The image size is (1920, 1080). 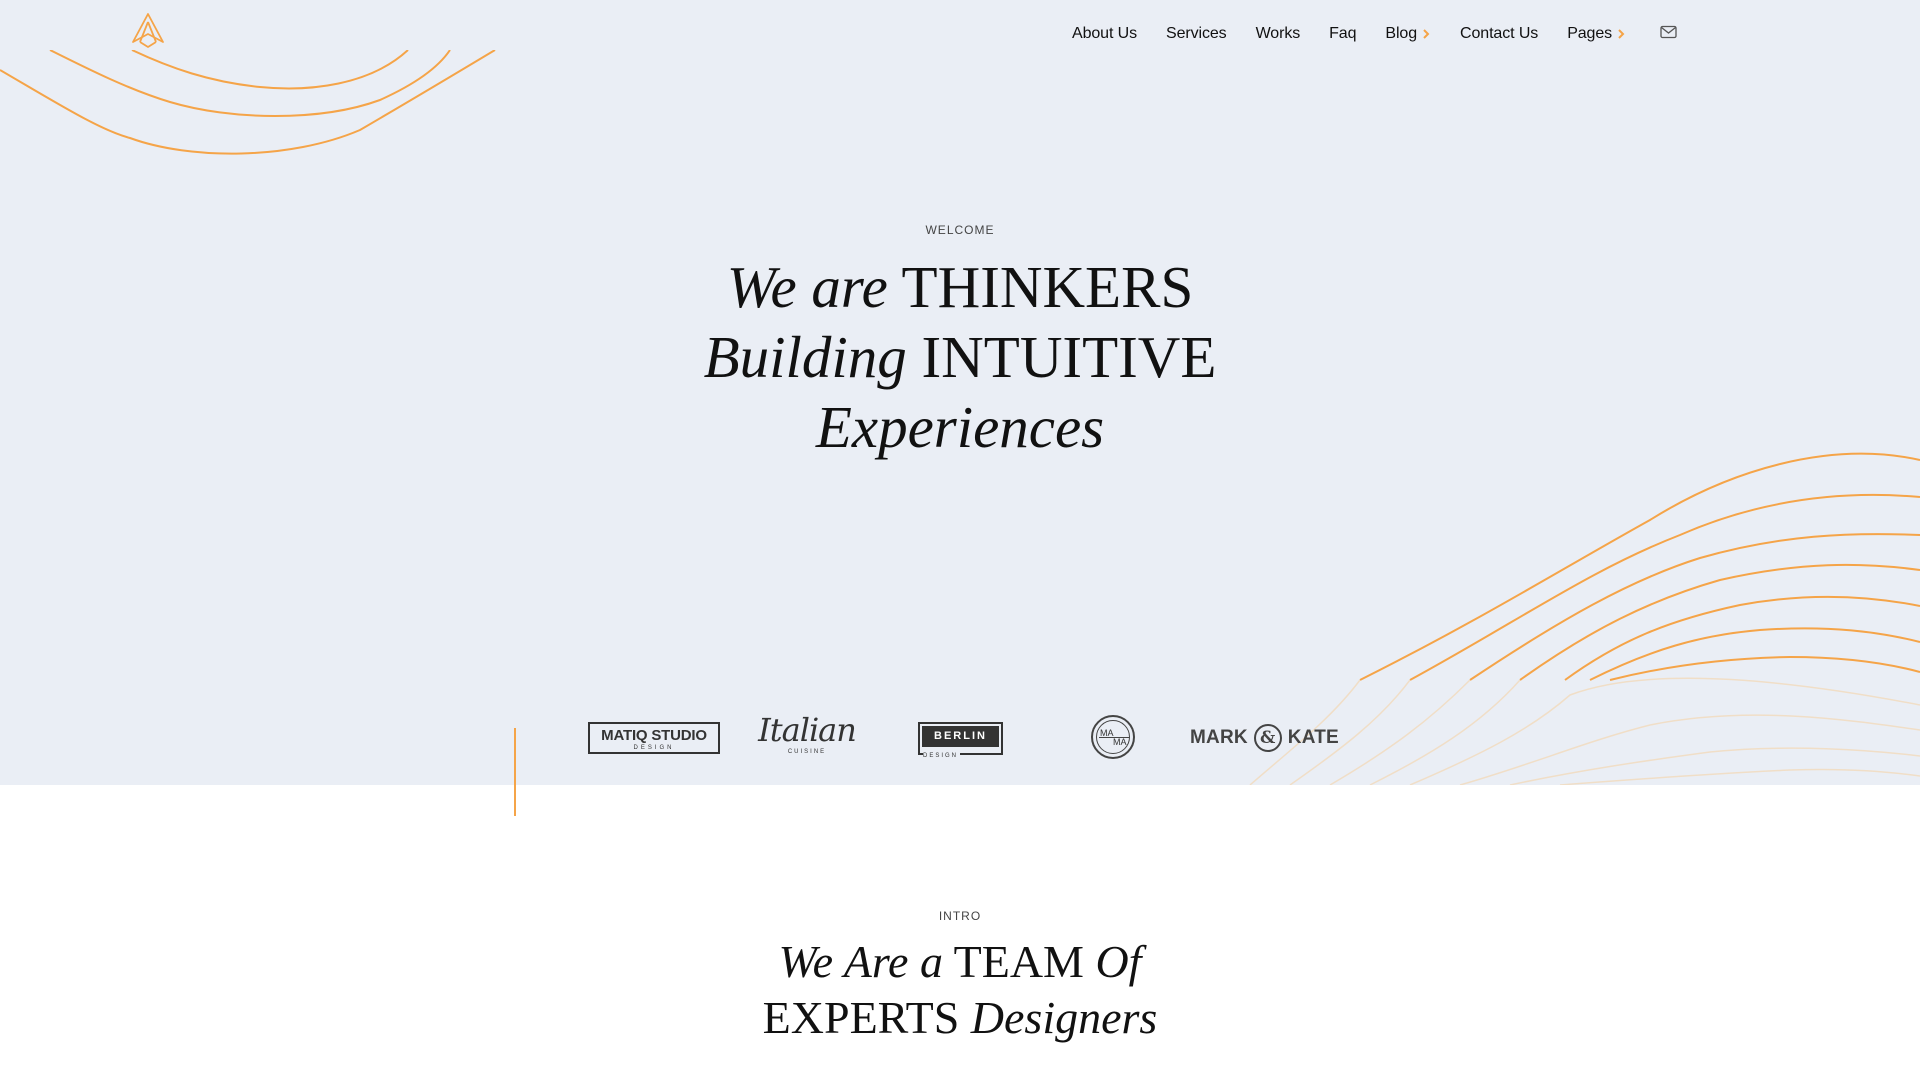 I want to click on nav-item-services: Services, so click(x=1196, y=34).